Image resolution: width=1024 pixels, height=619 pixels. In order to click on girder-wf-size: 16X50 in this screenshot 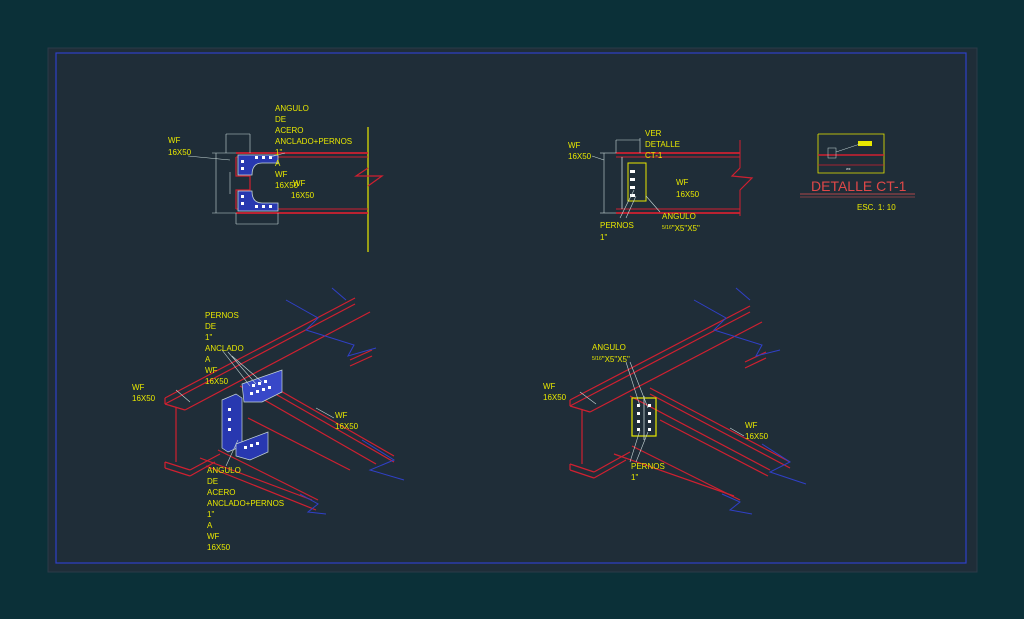, I will do `click(144, 398)`.